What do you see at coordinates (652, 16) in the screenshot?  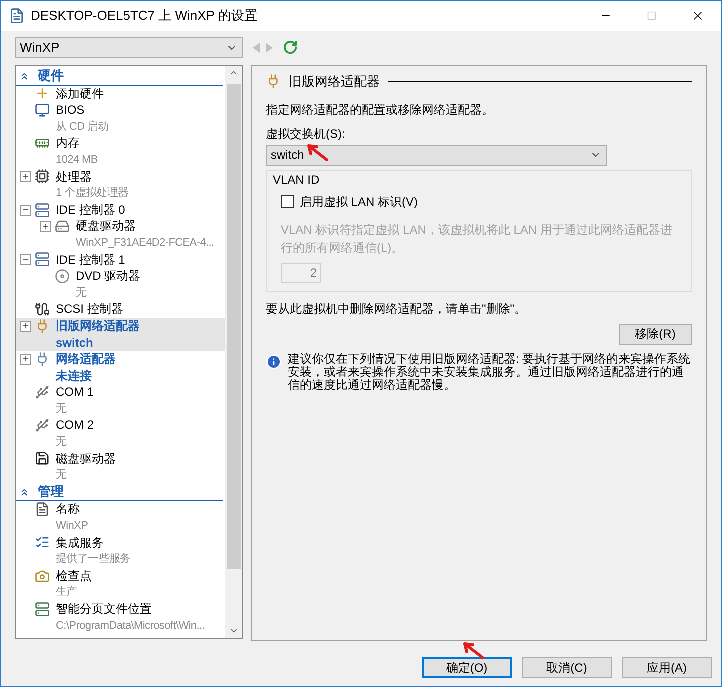 I see `maximize-icon` at bounding box center [652, 16].